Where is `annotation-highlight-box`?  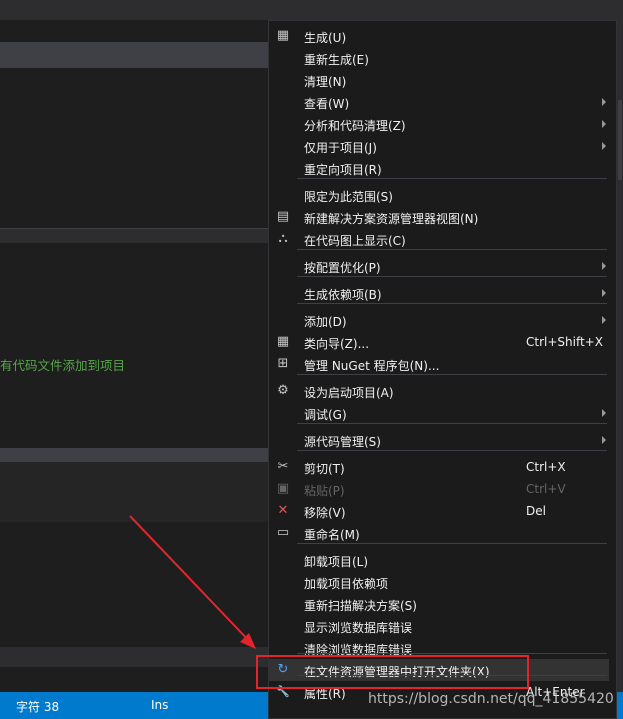
annotation-highlight-box is located at coordinates (392, 672).